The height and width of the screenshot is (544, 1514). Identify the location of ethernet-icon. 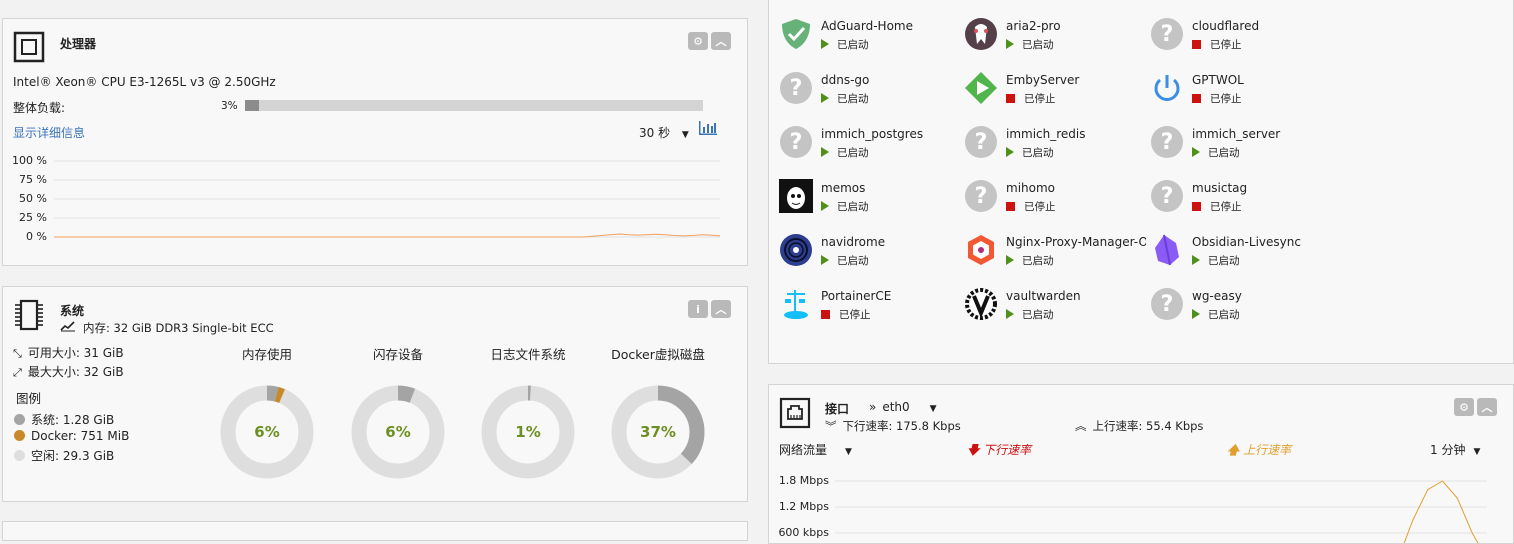
(795, 413).